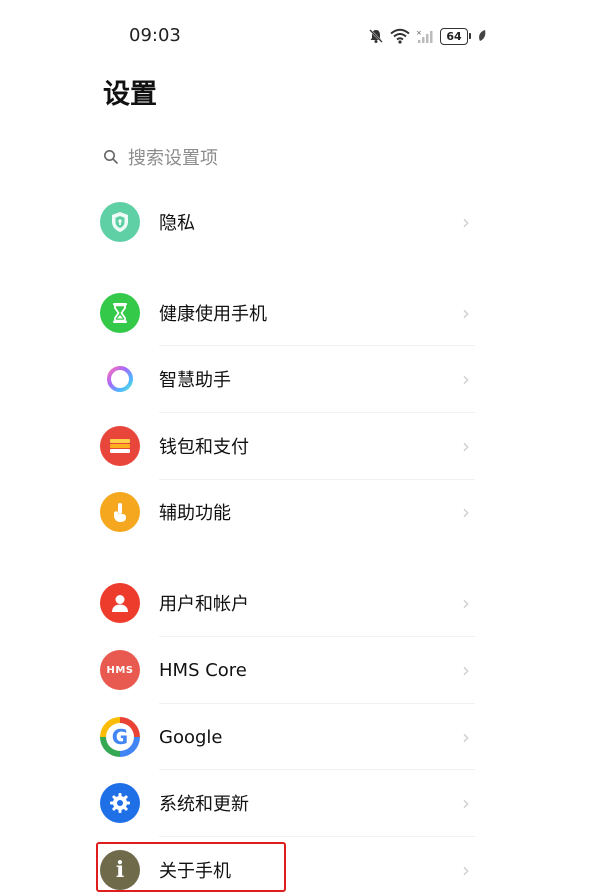 The width and height of the screenshot is (592, 896). Describe the element at coordinates (120, 603) in the screenshot. I see `user-icon` at that location.